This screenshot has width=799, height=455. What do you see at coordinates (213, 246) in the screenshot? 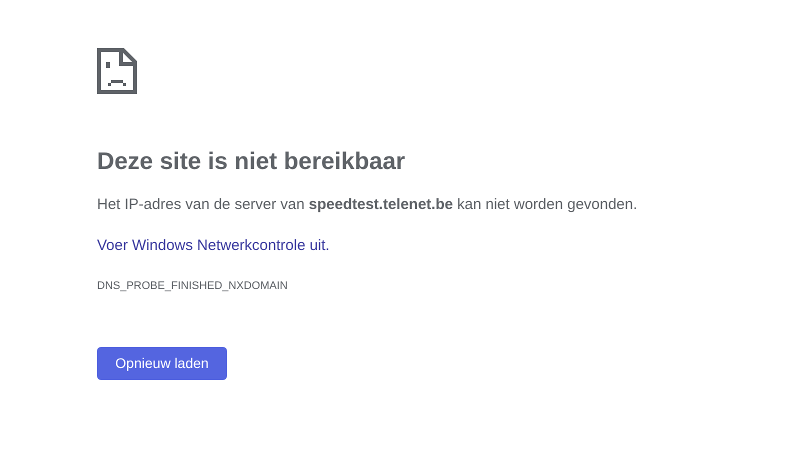
I see `network-diagnostics-link: Voer Windows Netwerkcontrole uit.` at bounding box center [213, 246].